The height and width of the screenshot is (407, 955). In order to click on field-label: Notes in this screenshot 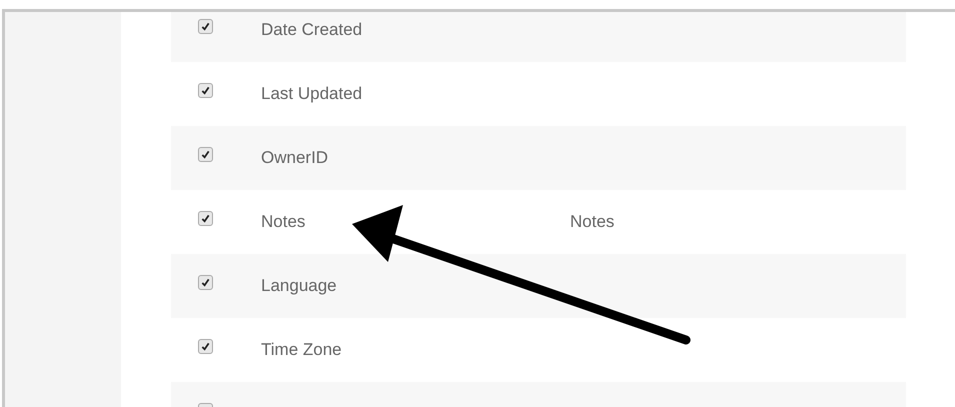, I will do `click(283, 222)`.